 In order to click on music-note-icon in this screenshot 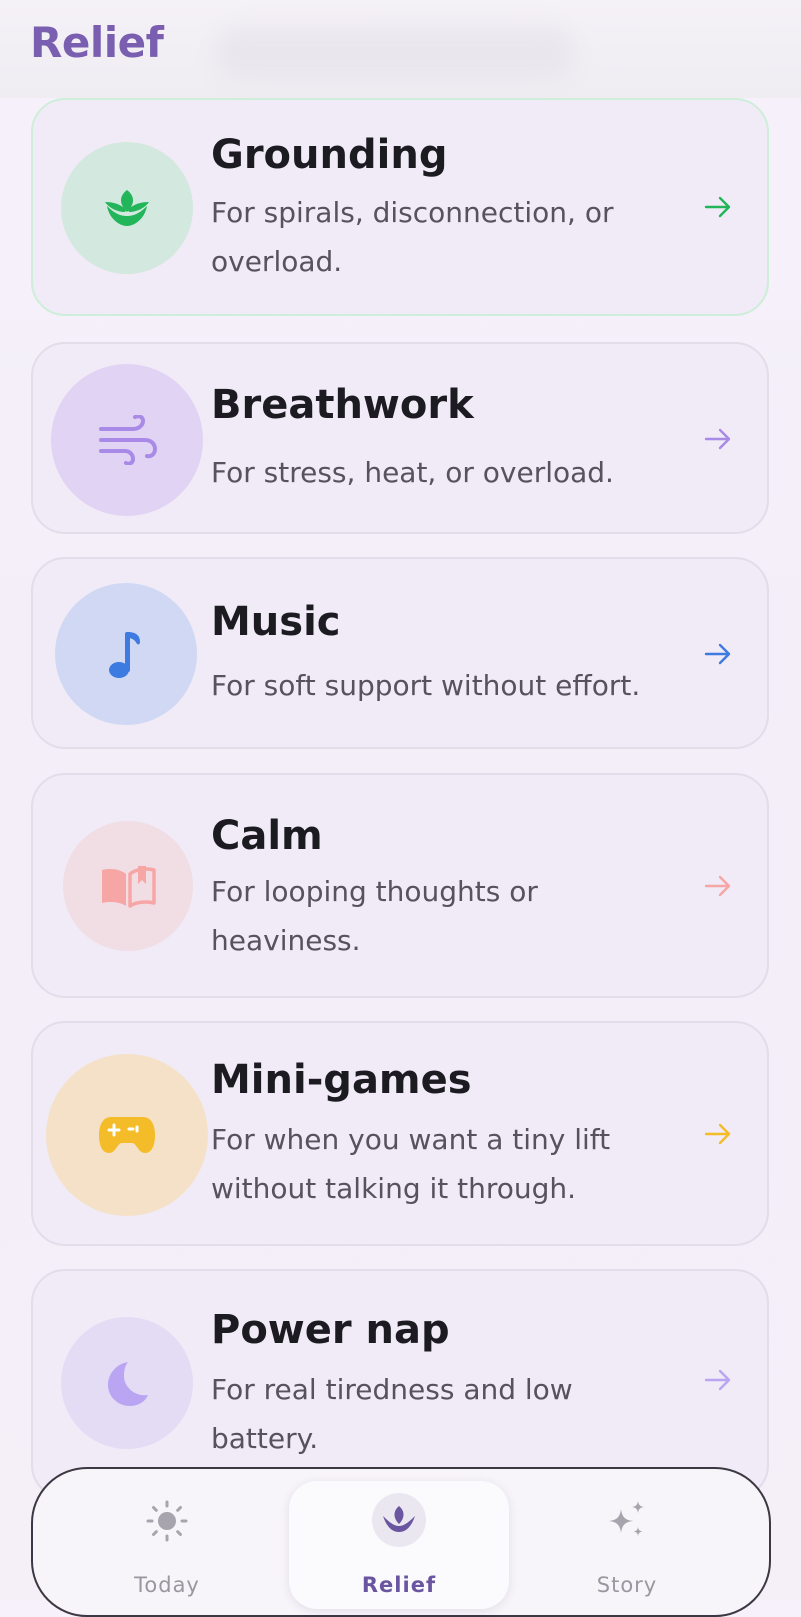, I will do `click(124, 655)`.